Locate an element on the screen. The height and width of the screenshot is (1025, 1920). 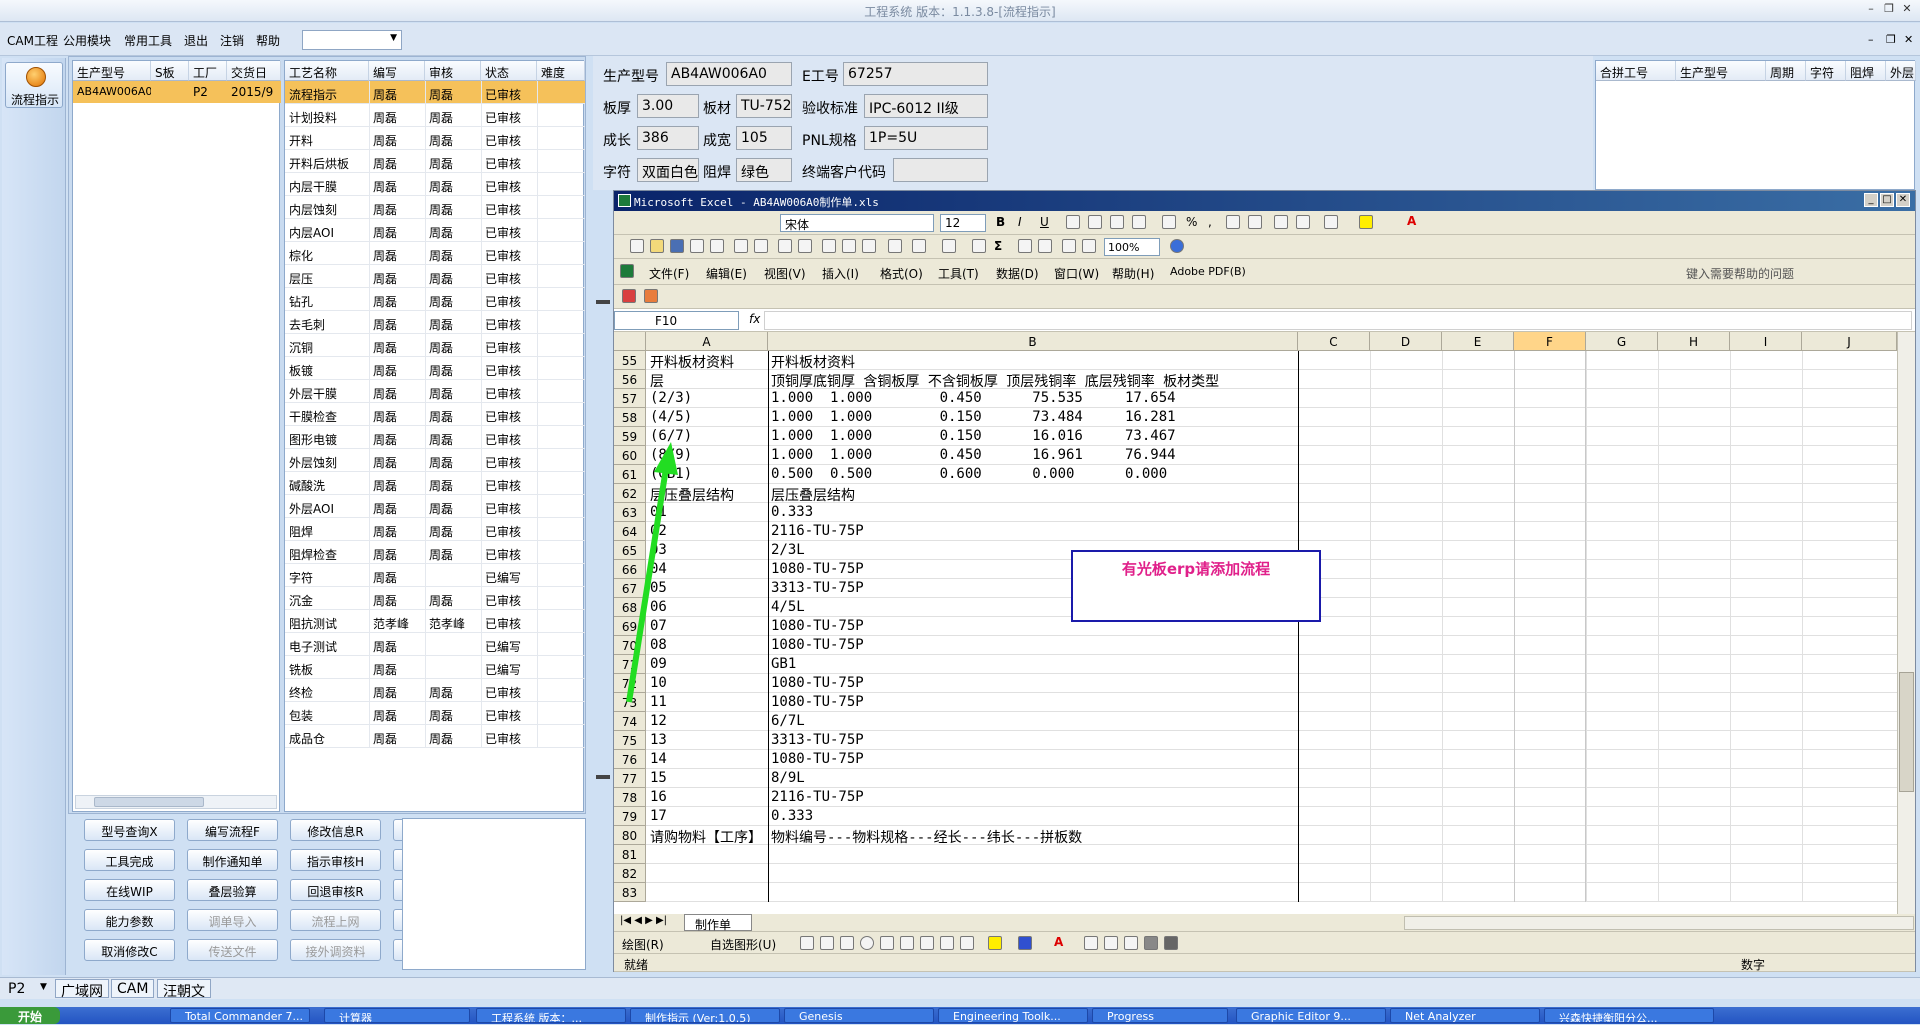
excel-minimize-icon: _ is located at coordinates (1871, 200).